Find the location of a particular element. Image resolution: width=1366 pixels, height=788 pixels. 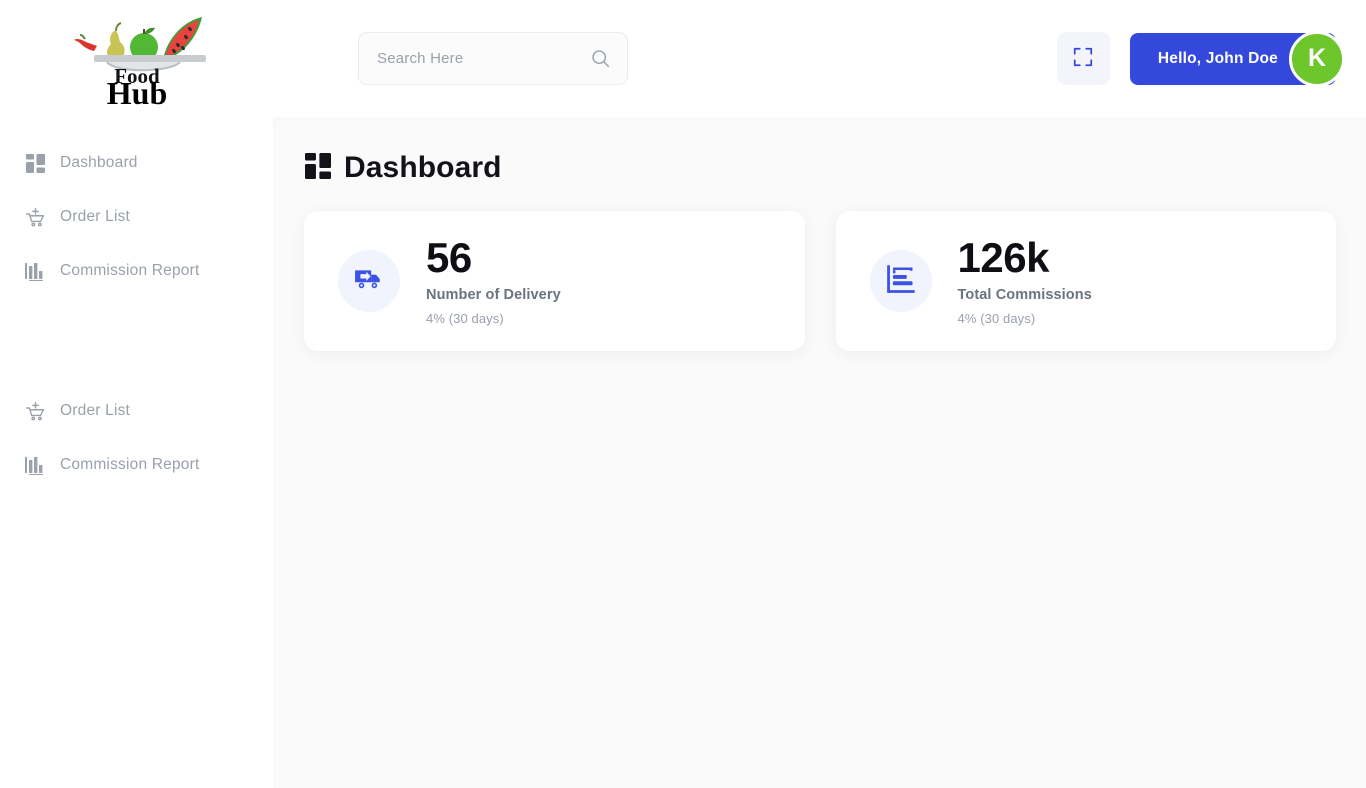

page-title-row: Dashboard is located at coordinates (820, 168).